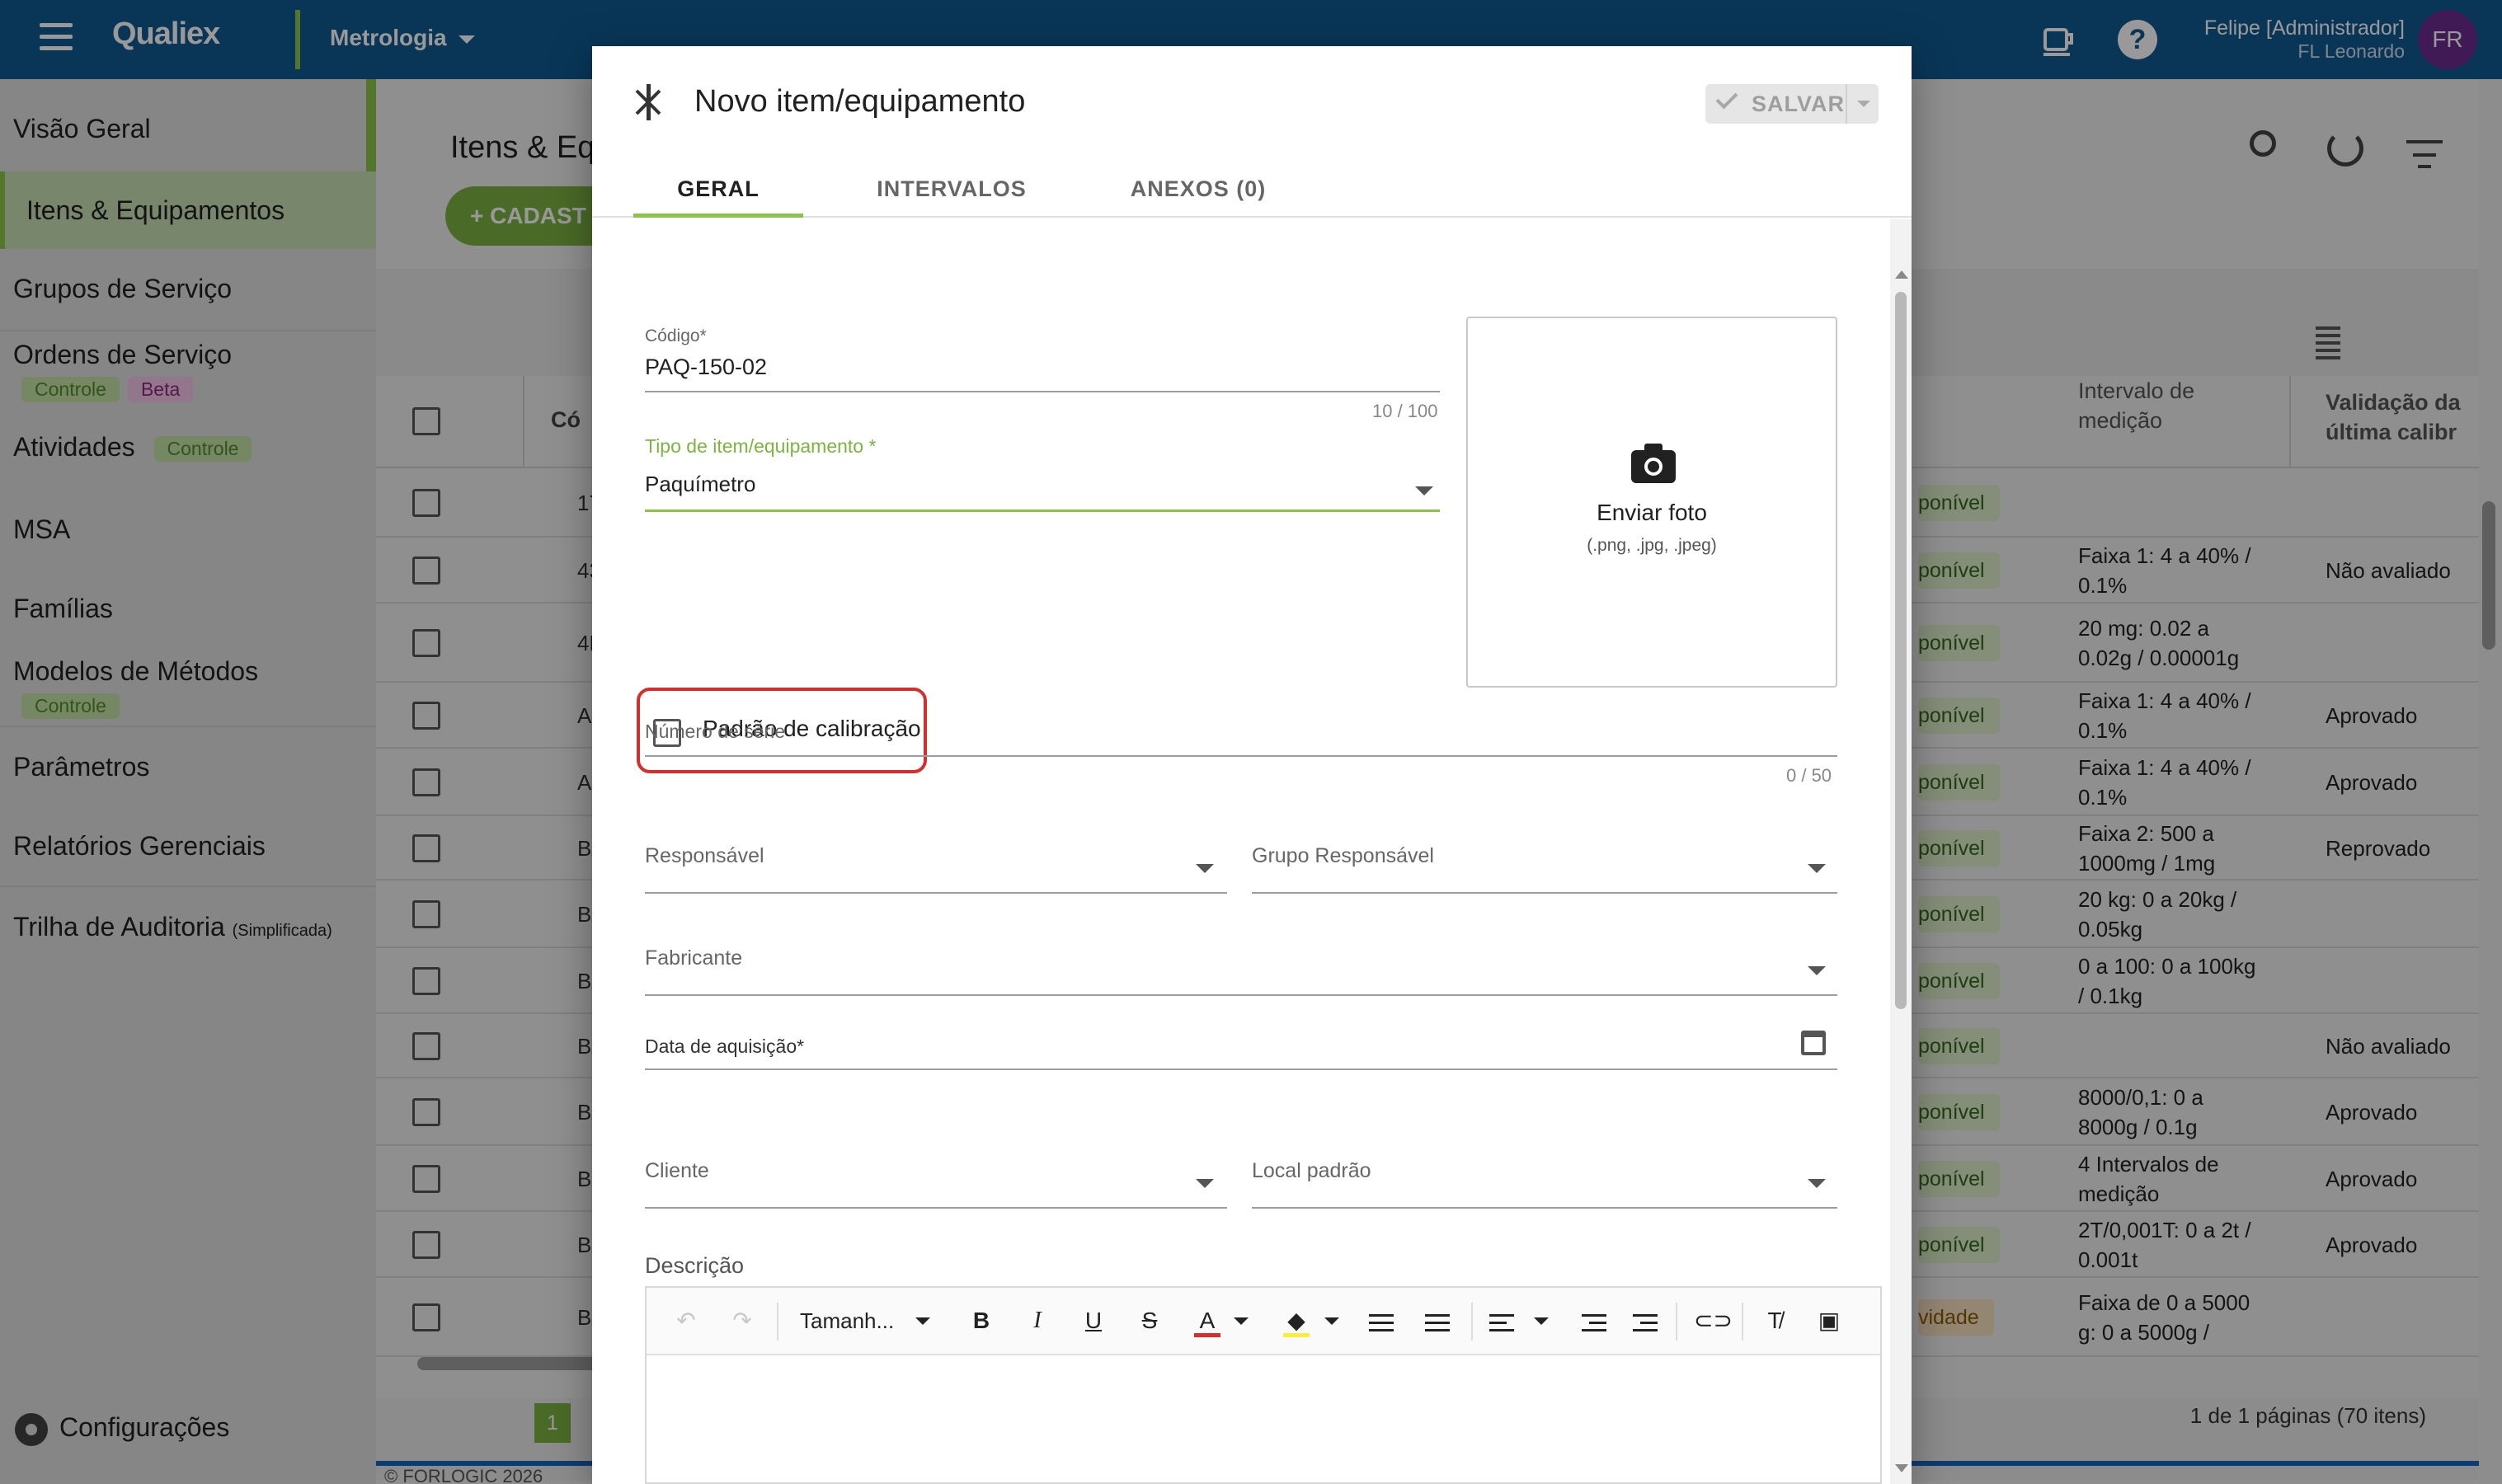 The image size is (2502, 1484). Describe the element at coordinates (951, 190) in the screenshot. I see `tab-intervalos: INTERVALOS` at that location.